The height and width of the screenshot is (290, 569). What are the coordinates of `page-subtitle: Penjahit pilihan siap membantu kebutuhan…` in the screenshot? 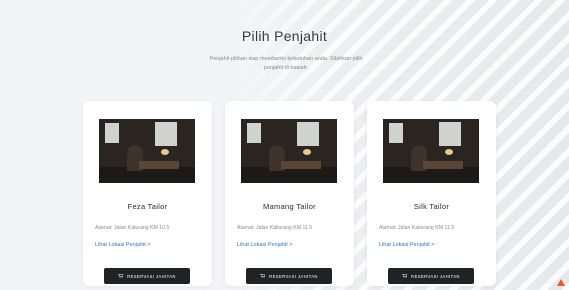 It's located at (286, 63).